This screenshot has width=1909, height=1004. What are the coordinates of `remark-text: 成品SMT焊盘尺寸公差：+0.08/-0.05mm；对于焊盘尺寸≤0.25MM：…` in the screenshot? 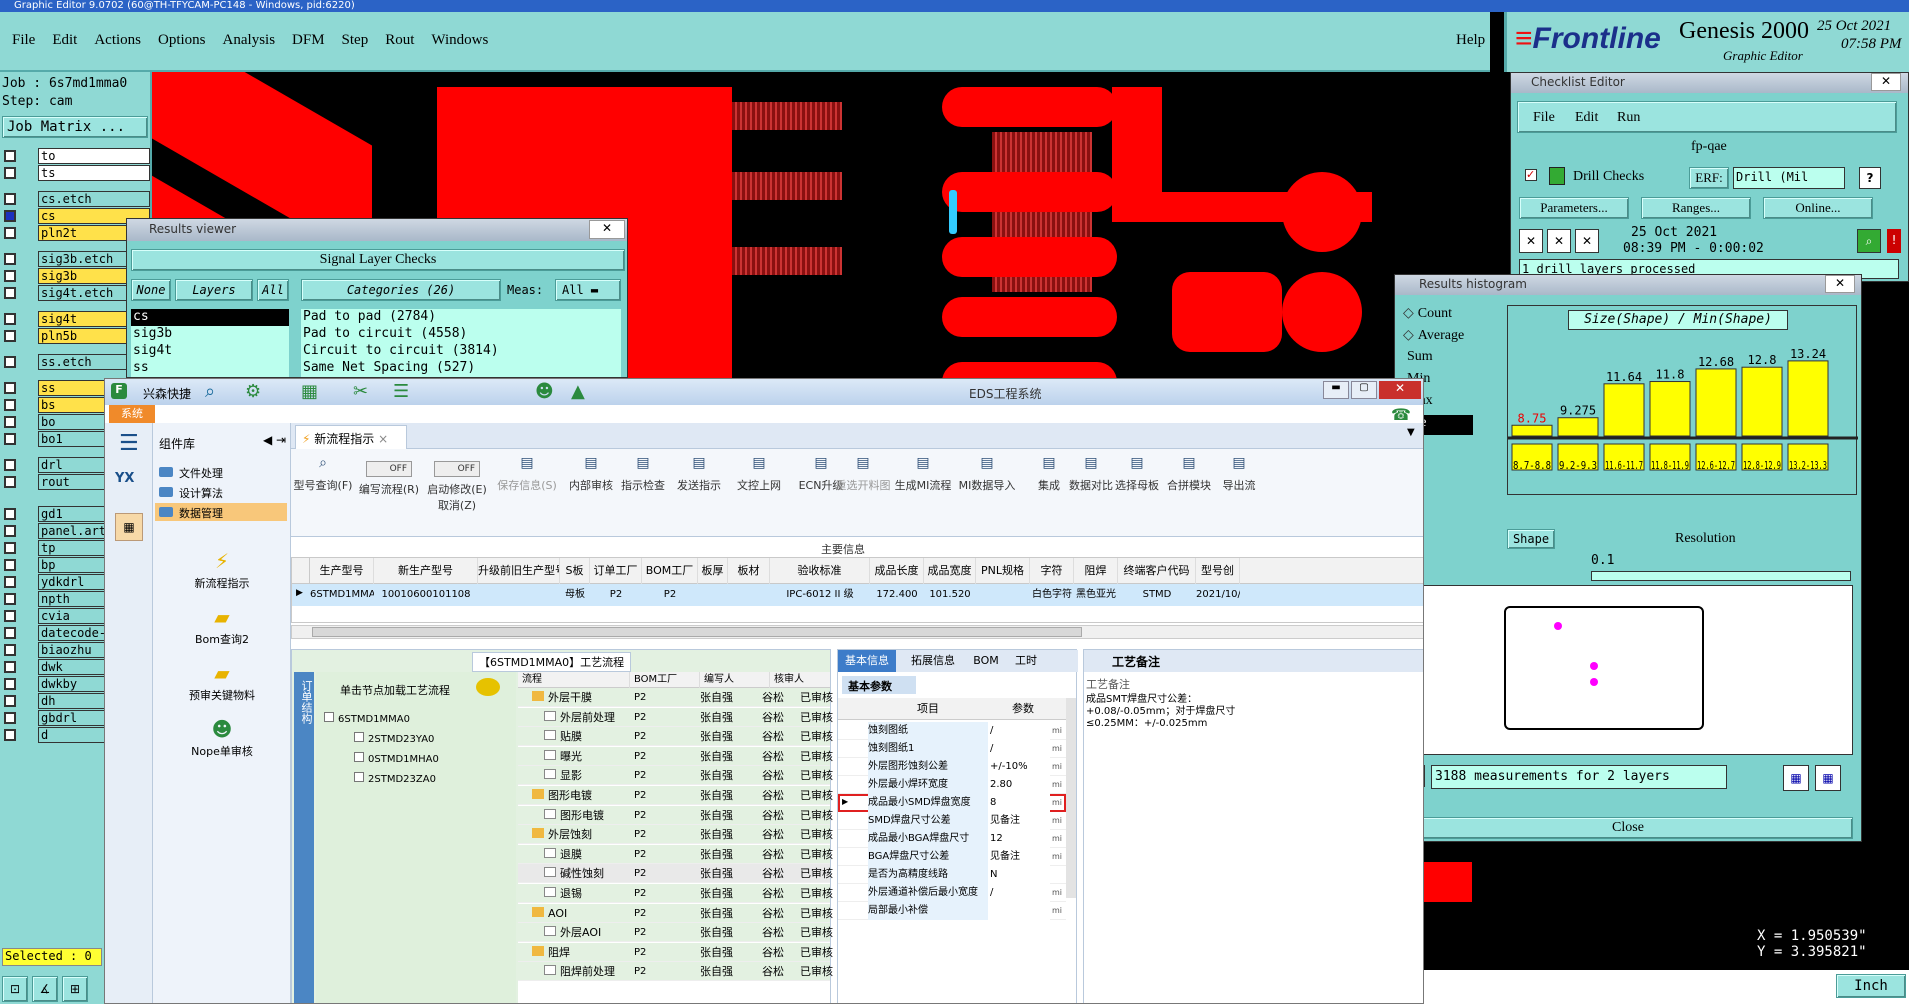 It's located at (1166, 712).